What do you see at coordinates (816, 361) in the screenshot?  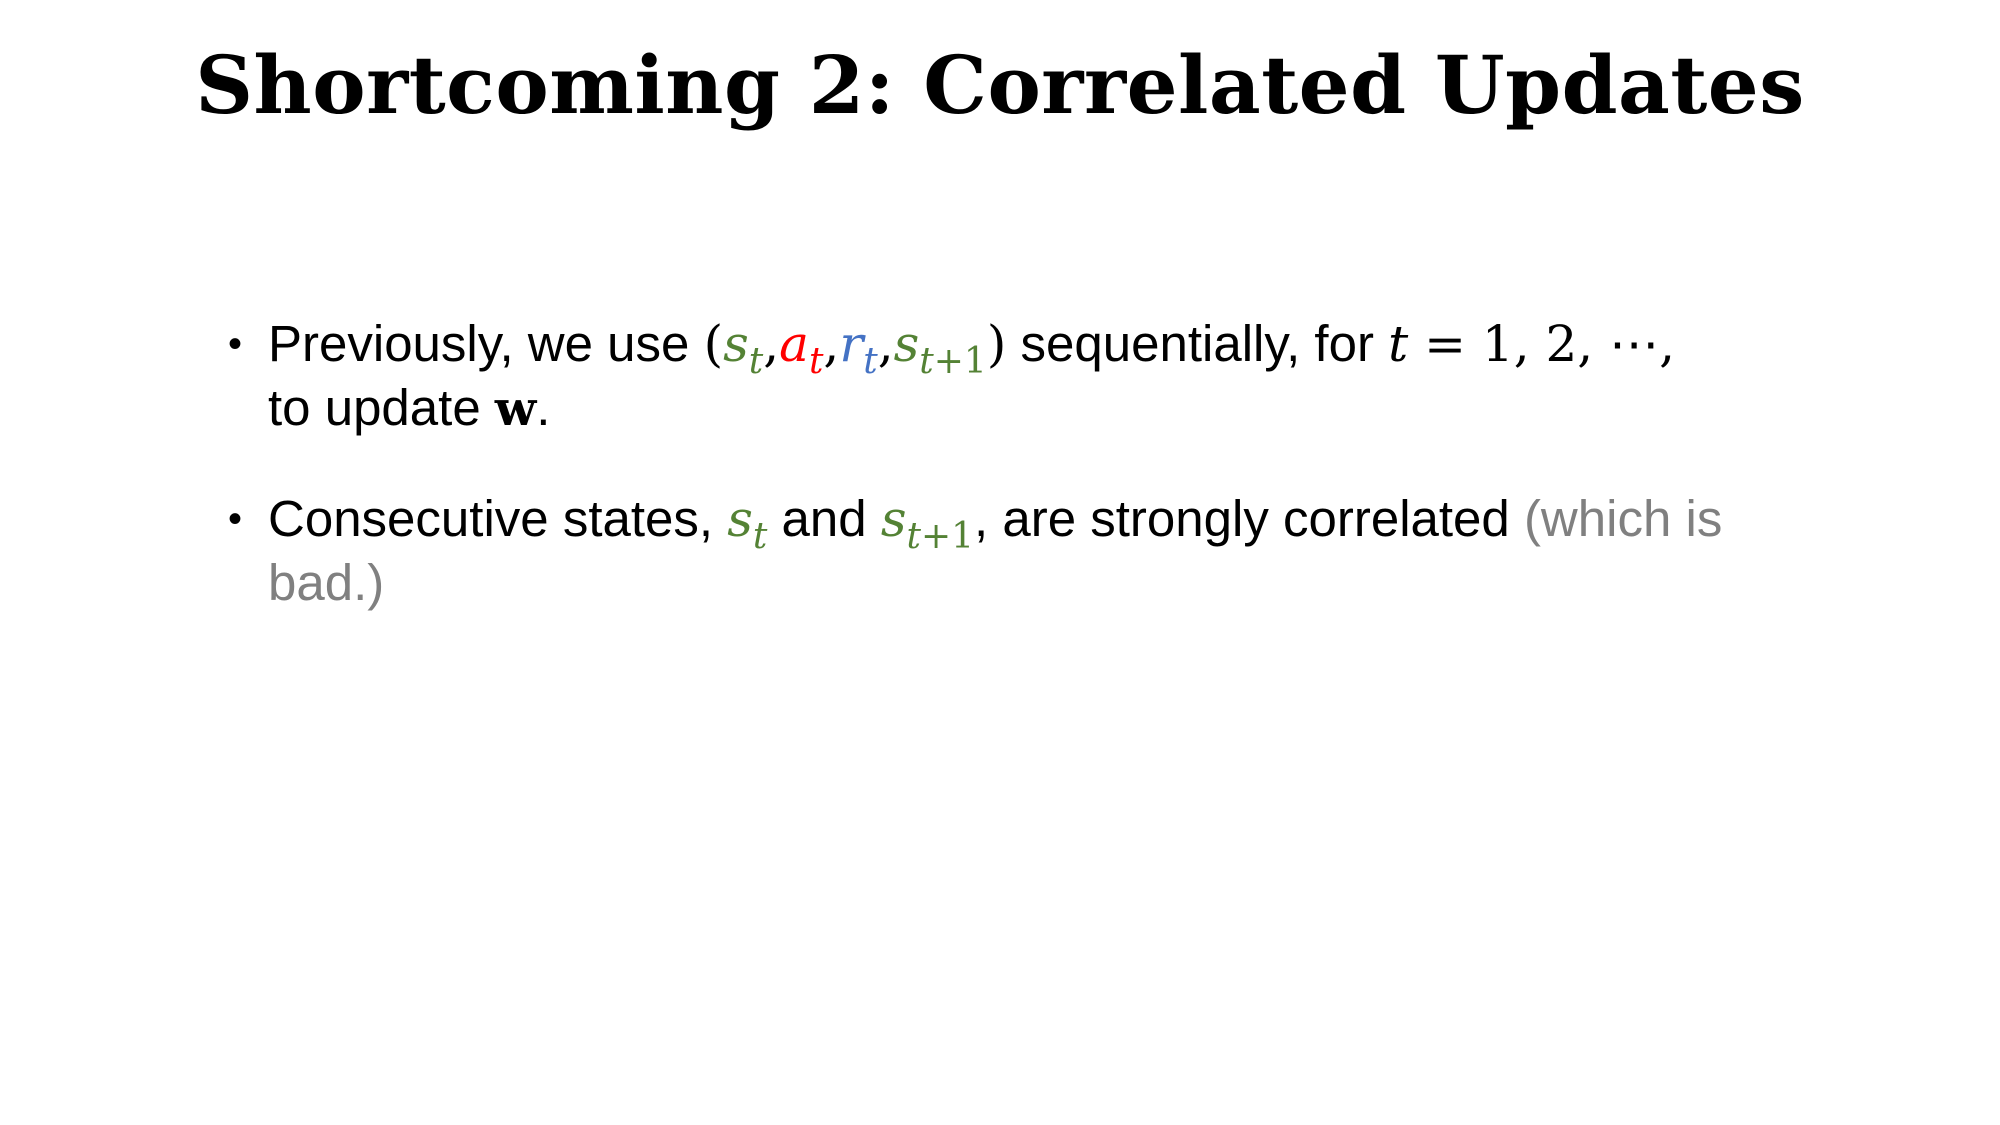 I see `action-subscript: t` at bounding box center [816, 361].